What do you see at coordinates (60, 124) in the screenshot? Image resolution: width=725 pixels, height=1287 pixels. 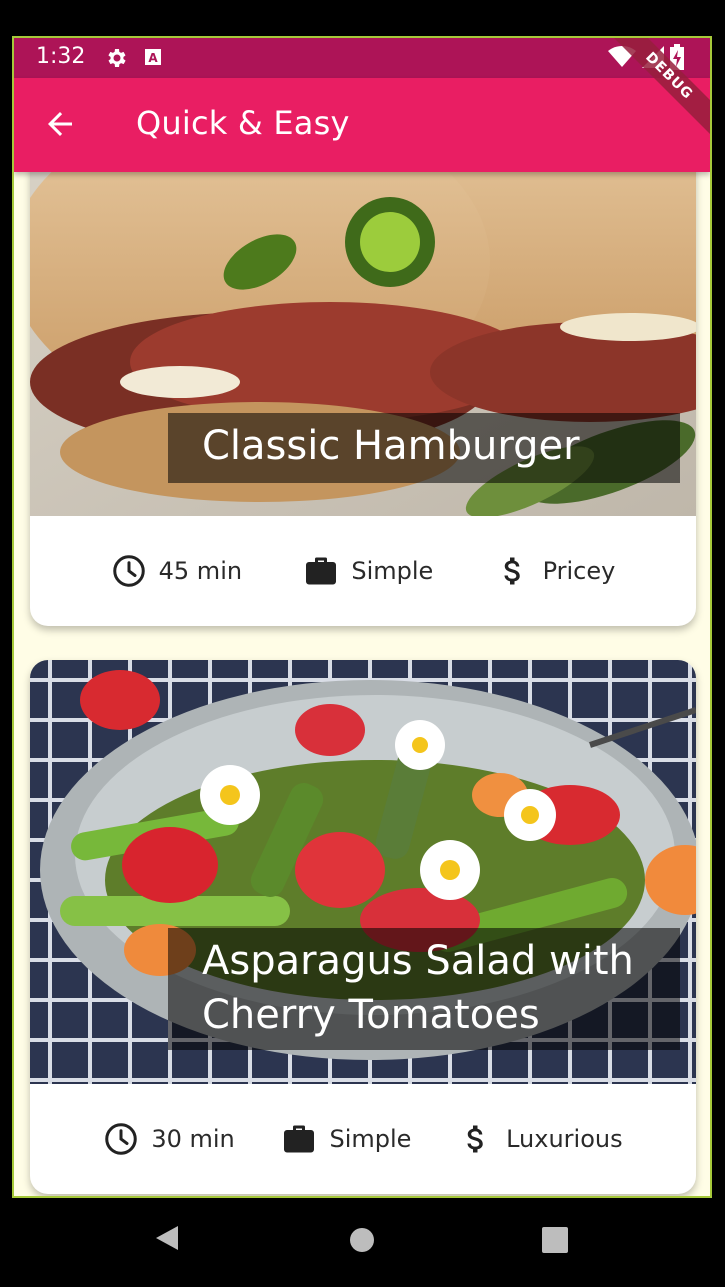 I see `arrow-back-icon` at bounding box center [60, 124].